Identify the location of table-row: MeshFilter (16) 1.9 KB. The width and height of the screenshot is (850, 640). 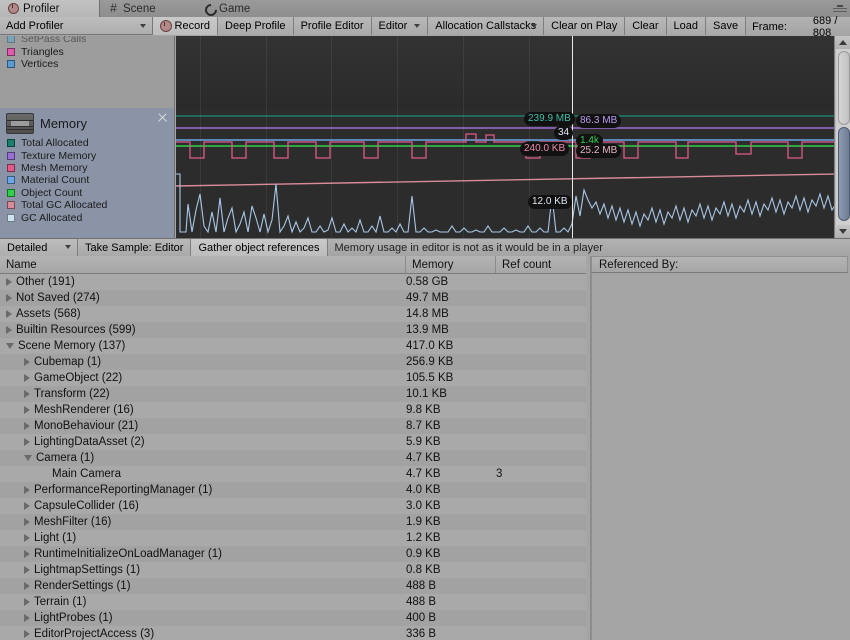
(293, 522).